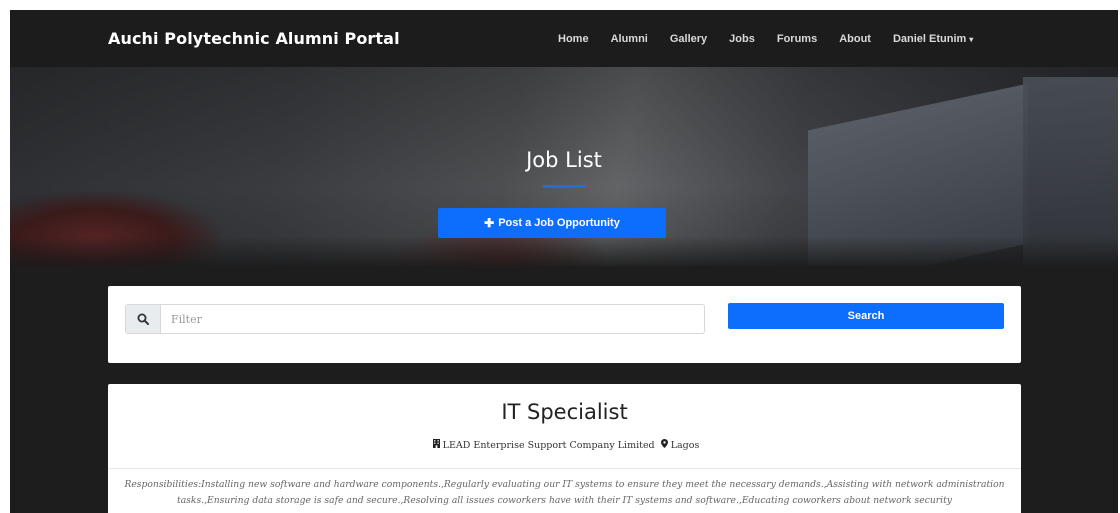  I want to click on post-job-button-label: Post a Job Opportunity, so click(559, 223).